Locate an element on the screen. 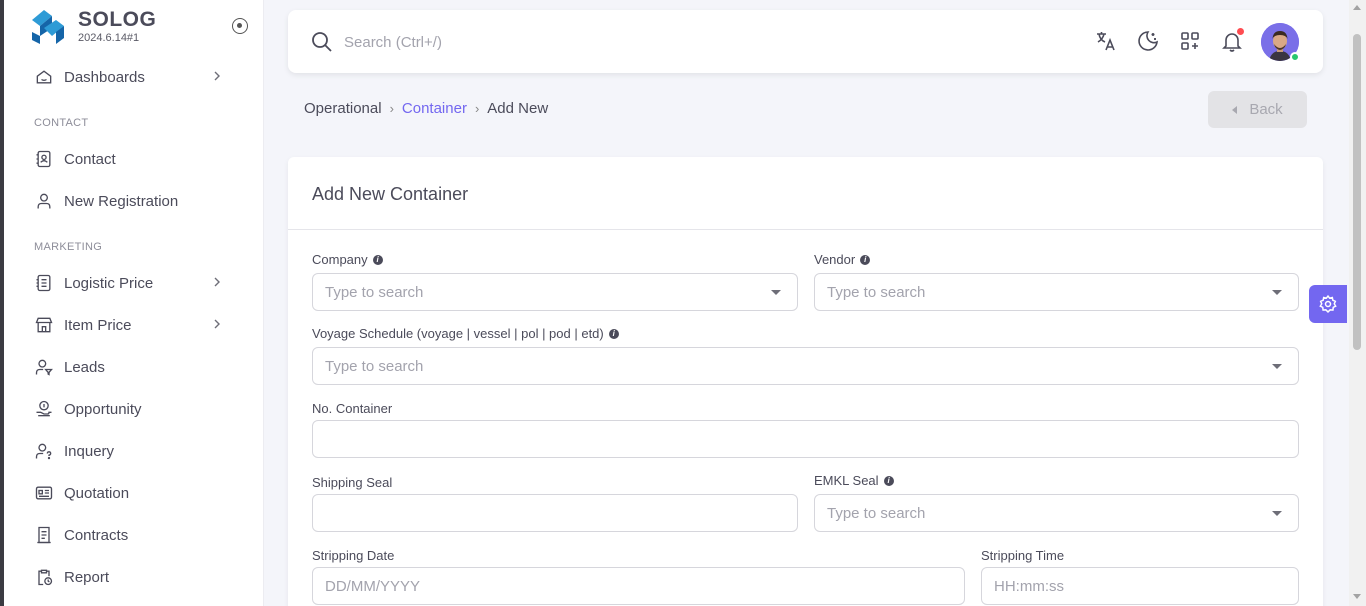 The image size is (1366, 606). section-header-contact: CONTACT is located at coordinates (61, 123).